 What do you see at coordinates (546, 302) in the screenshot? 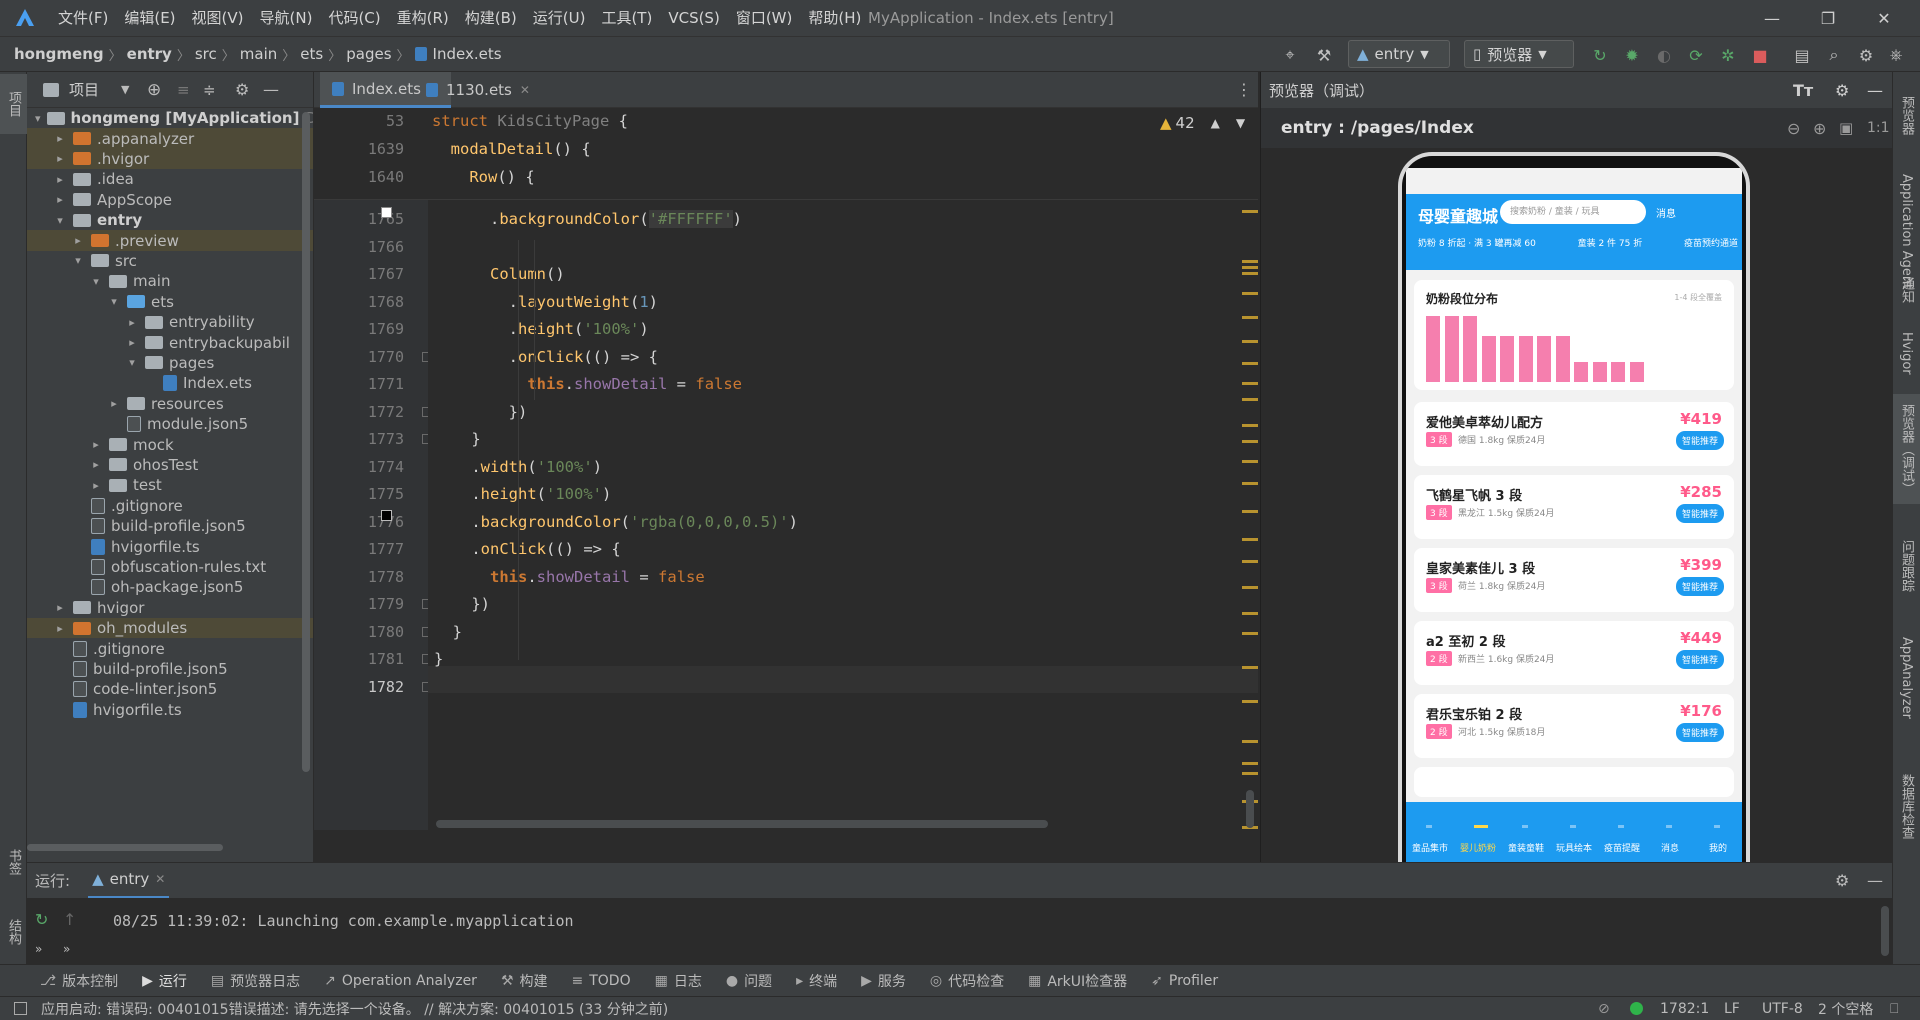
I see `code-line: .layoutWeight(1)` at bounding box center [546, 302].